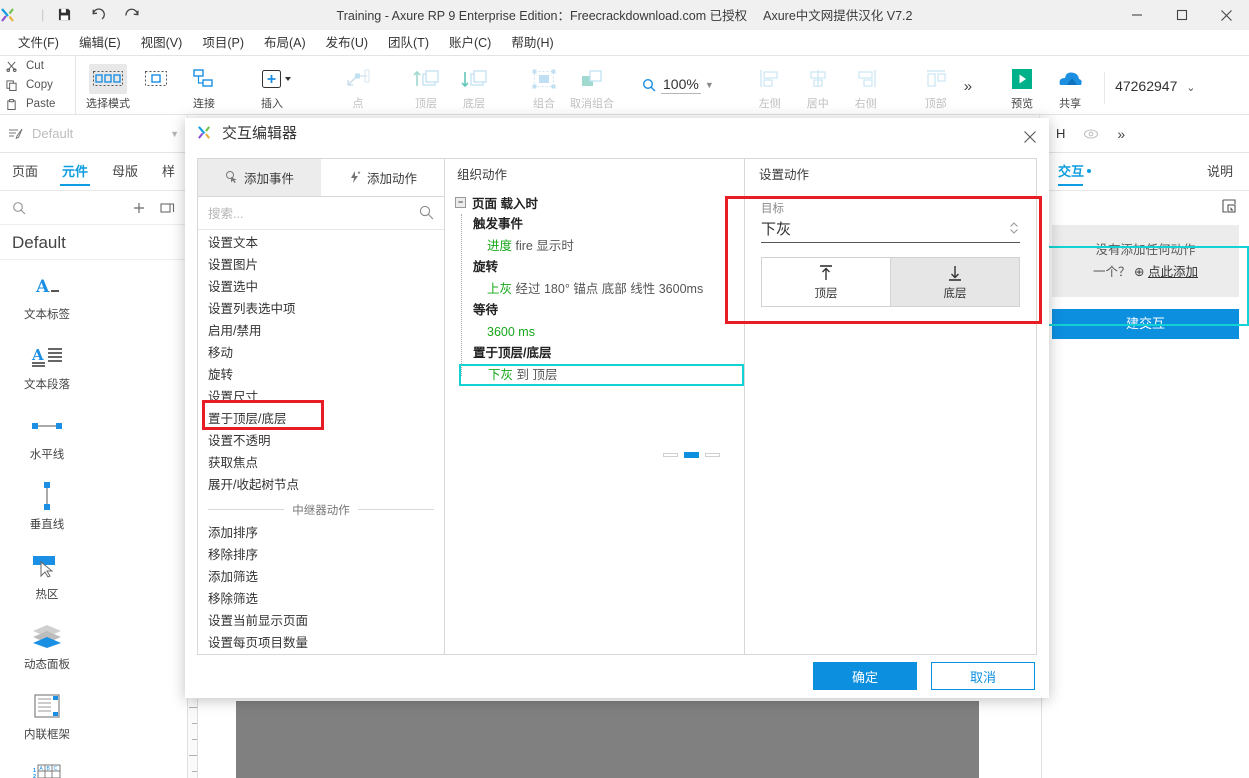 The height and width of the screenshot is (778, 1249). Describe the element at coordinates (408, 43) in the screenshot. I see `menu-team: 团队(T)` at that location.